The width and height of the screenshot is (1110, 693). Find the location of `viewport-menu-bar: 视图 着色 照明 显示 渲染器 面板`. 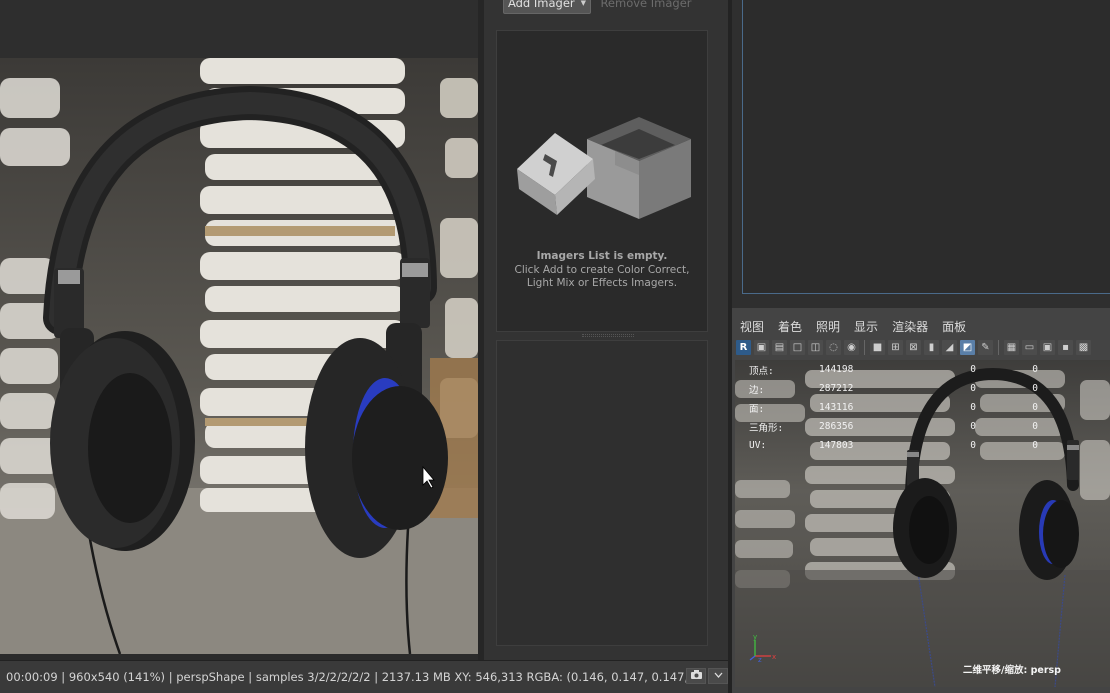

viewport-menu-bar: 视图 着色 照明 显示 渲染器 面板 is located at coordinates (921, 326).